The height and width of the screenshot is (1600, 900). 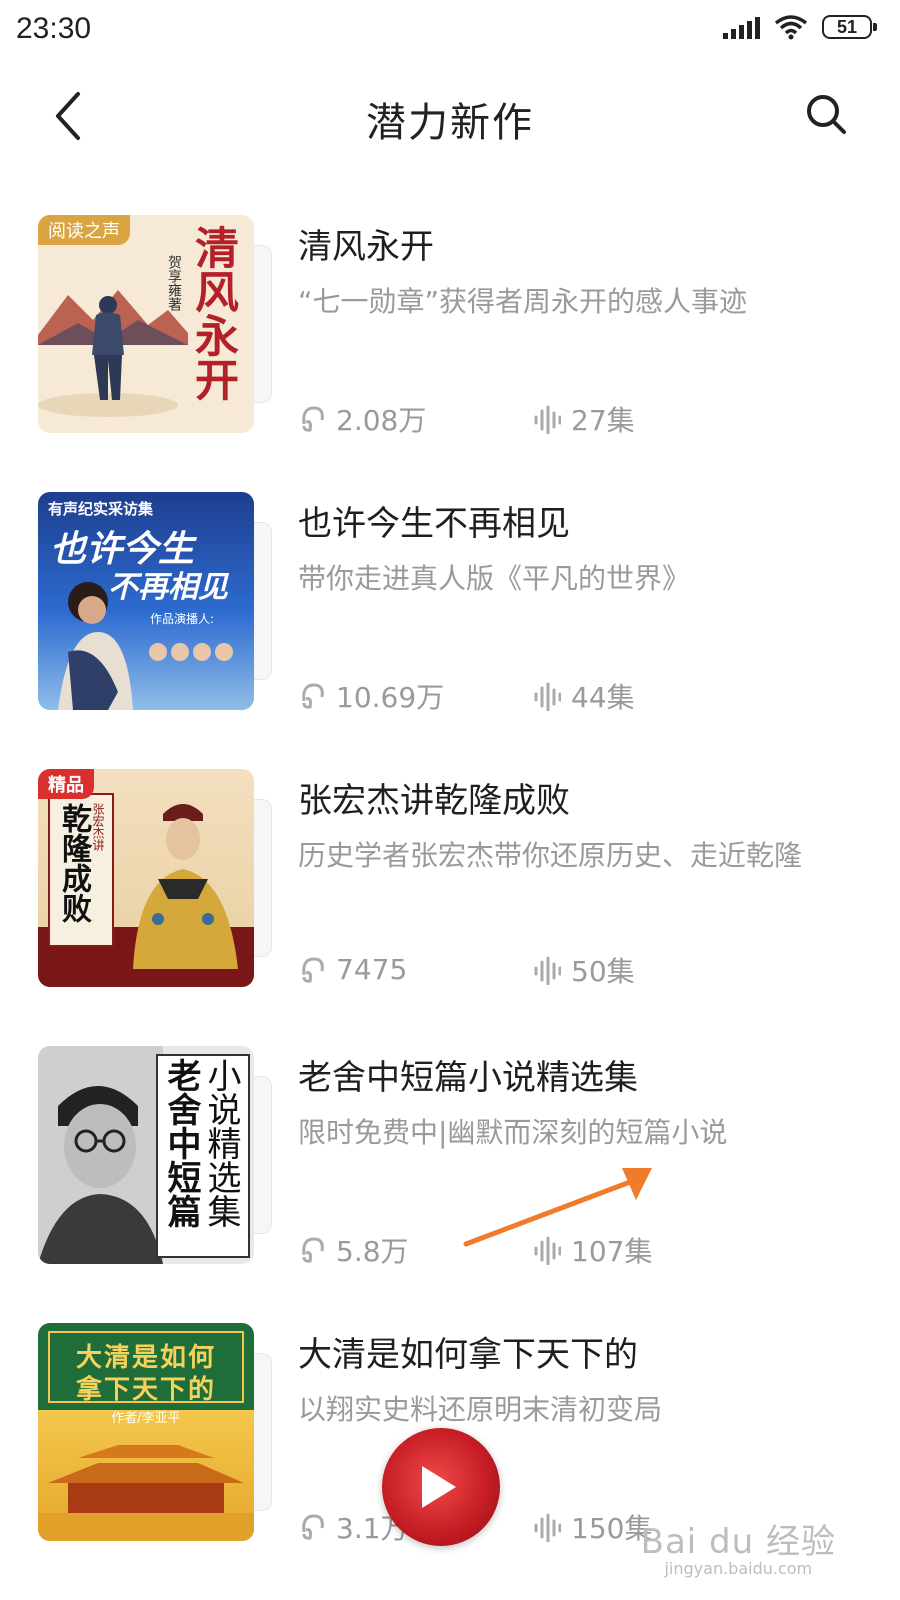 I want to click on status-icons: 51, so click(x=800, y=27).